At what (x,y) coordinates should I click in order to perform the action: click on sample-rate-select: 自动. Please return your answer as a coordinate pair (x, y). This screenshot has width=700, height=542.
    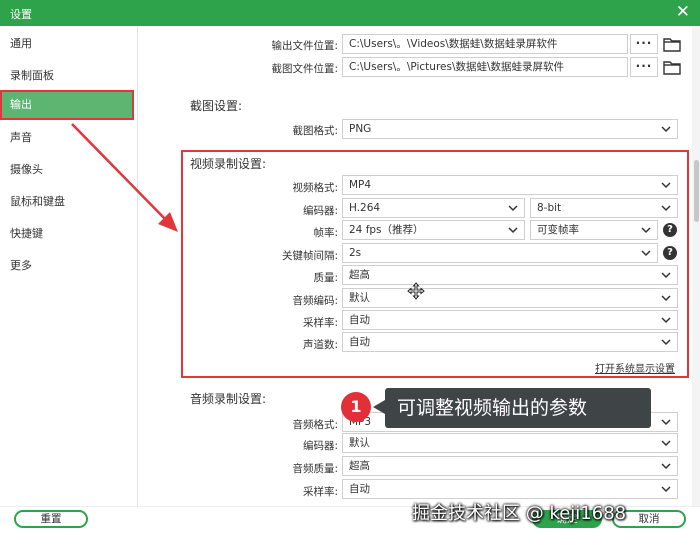
    Looking at the image, I should click on (510, 320).